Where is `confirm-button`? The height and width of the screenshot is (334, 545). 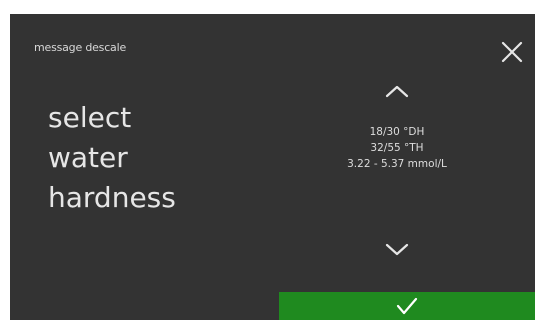
confirm-button is located at coordinates (407, 306).